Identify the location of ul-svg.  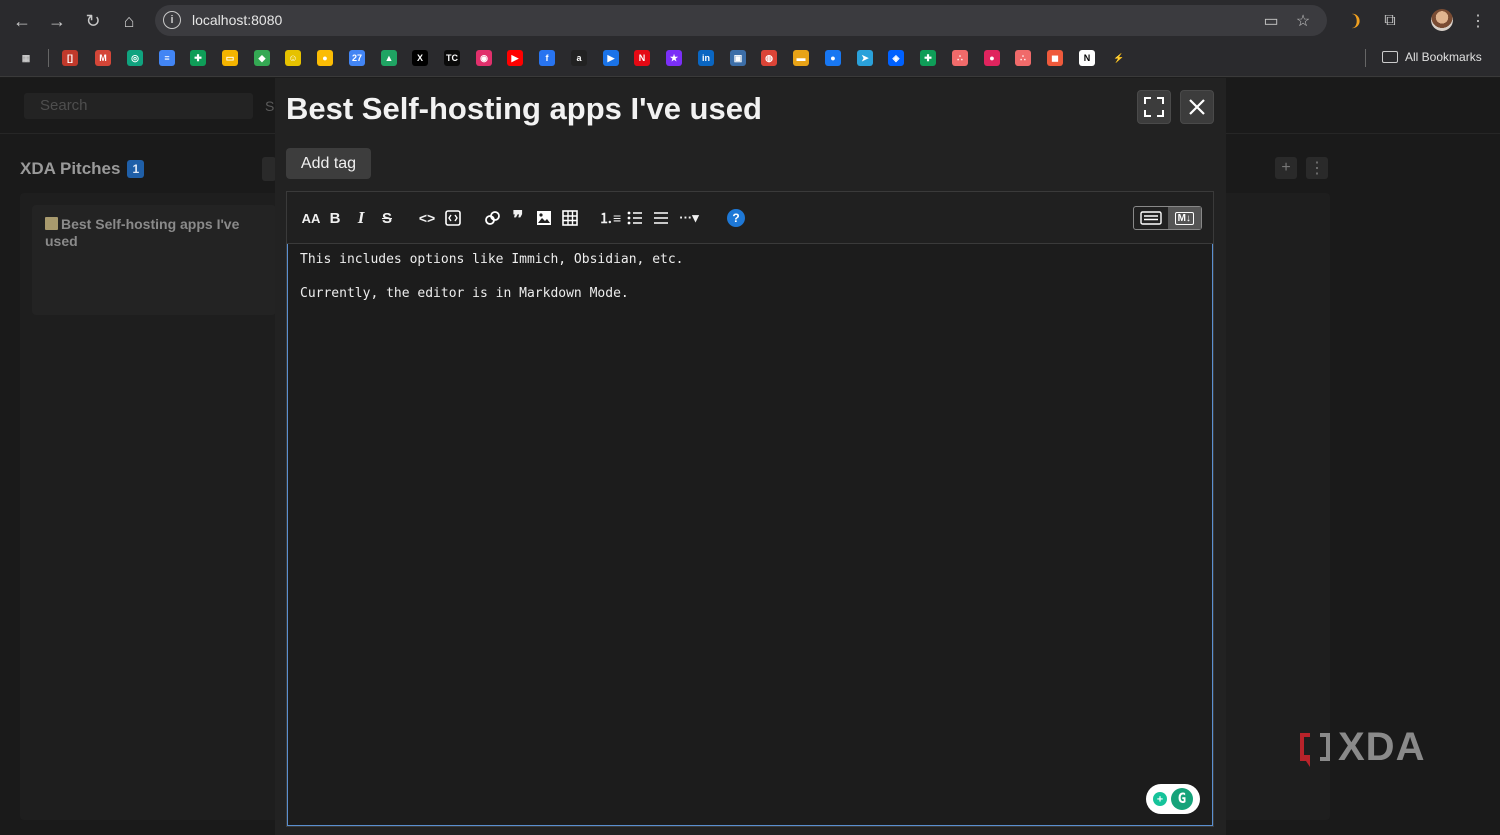
(634, 218).